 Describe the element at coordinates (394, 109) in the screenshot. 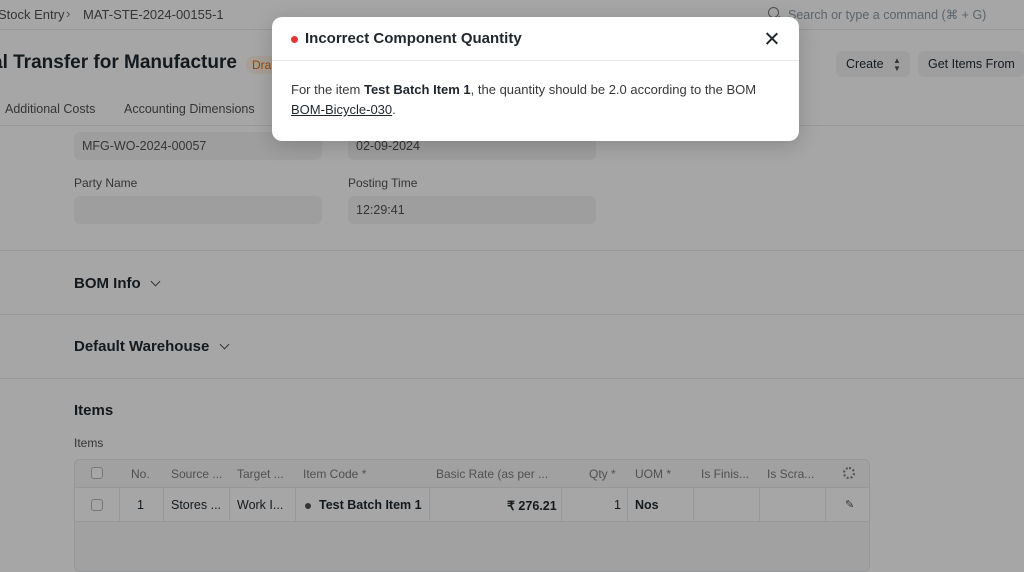

I see `message-suffix: .` at that location.